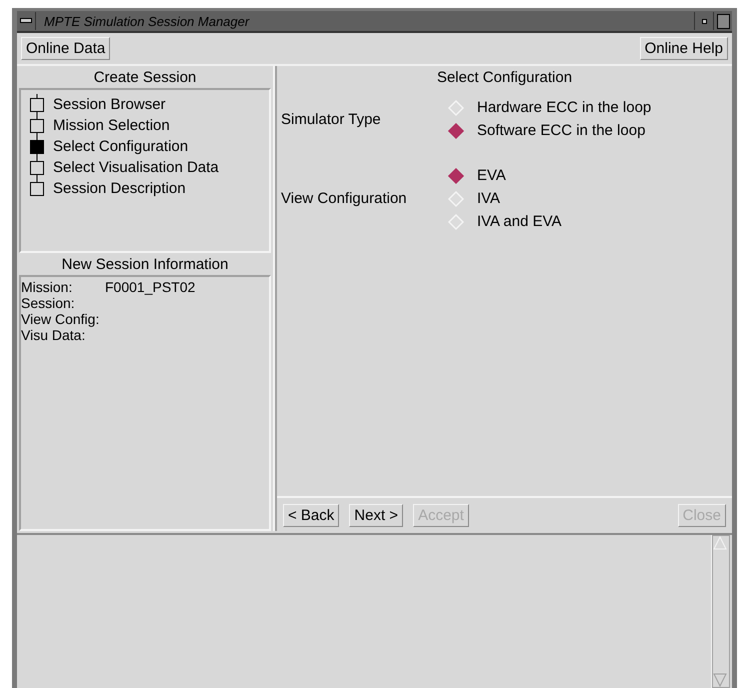 This screenshot has height=688, width=743. I want to click on minimize-icon, so click(704, 21).